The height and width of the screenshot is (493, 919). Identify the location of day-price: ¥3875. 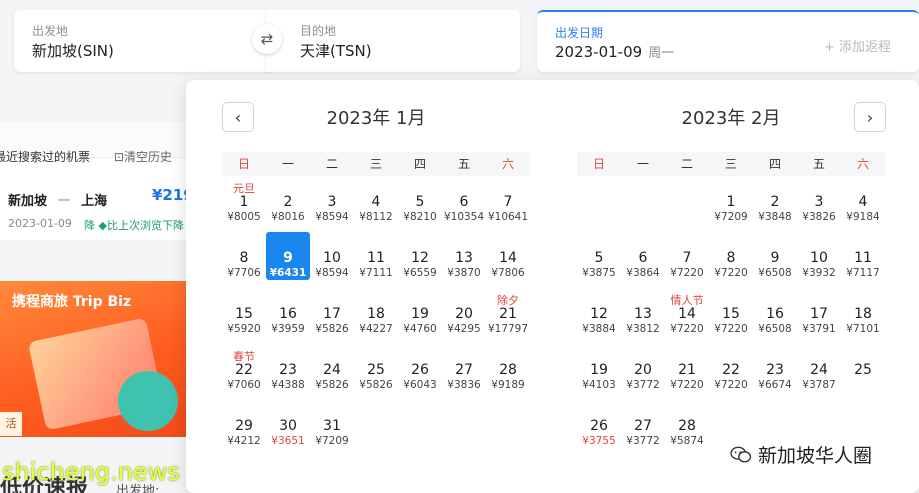
(599, 273).